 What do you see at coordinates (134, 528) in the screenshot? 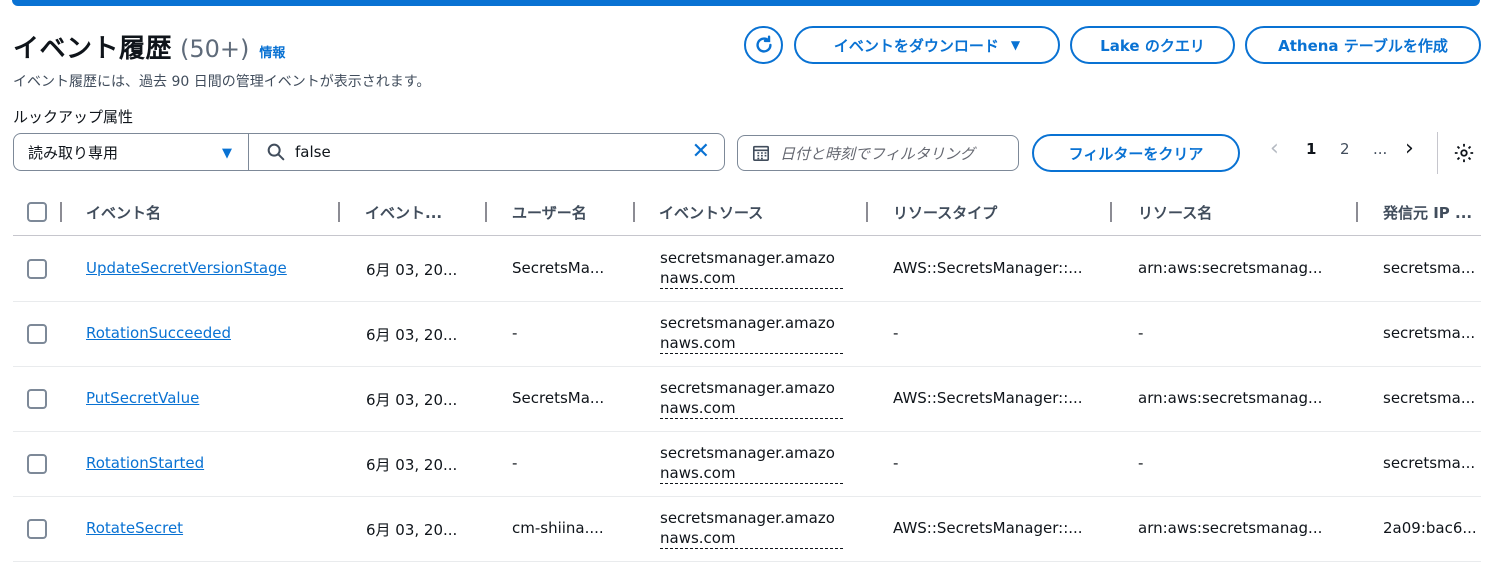
I see `event-name-link: RotateSecret` at bounding box center [134, 528].